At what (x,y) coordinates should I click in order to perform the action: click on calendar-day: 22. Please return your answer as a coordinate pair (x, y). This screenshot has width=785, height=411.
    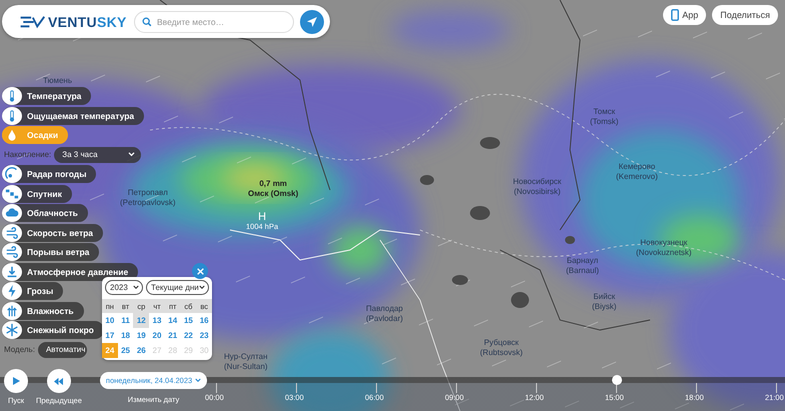
    Looking at the image, I should click on (188, 335).